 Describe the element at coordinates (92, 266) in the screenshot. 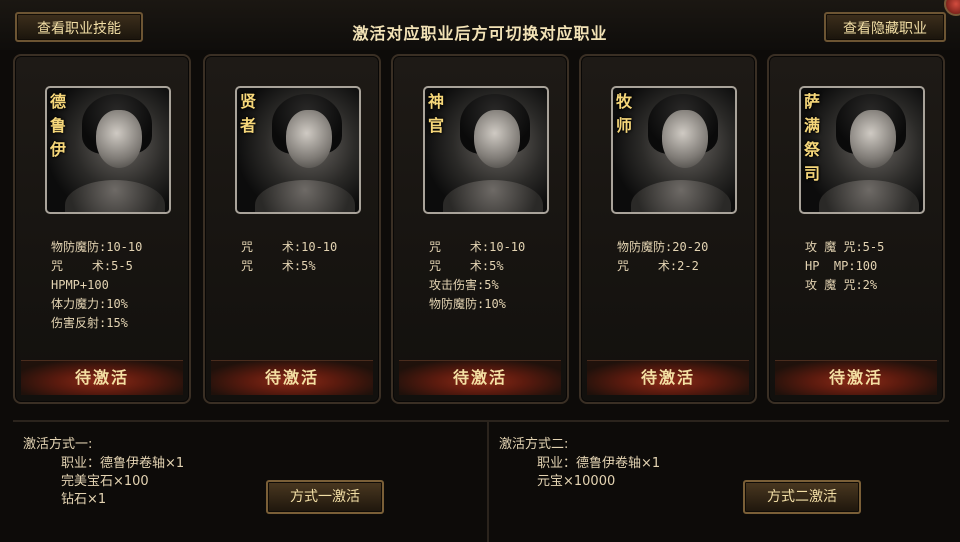

I see `stat-line: 咒 术:5-5` at that location.